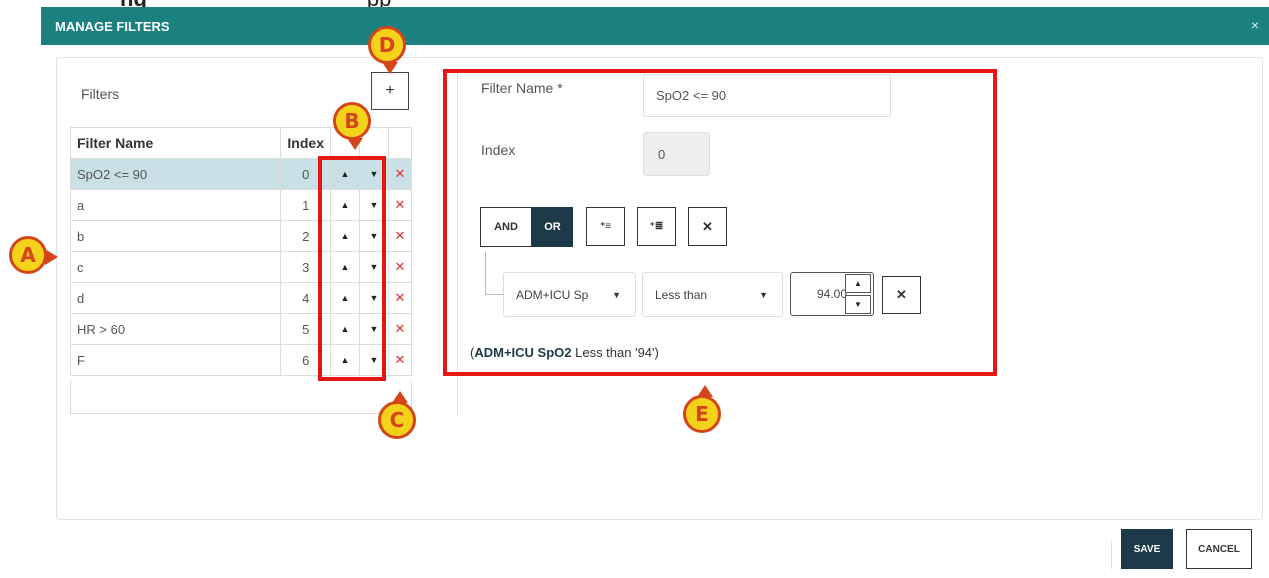  Describe the element at coordinates (1111, 555) in the screenshot. I see `footer-divider` at that location.